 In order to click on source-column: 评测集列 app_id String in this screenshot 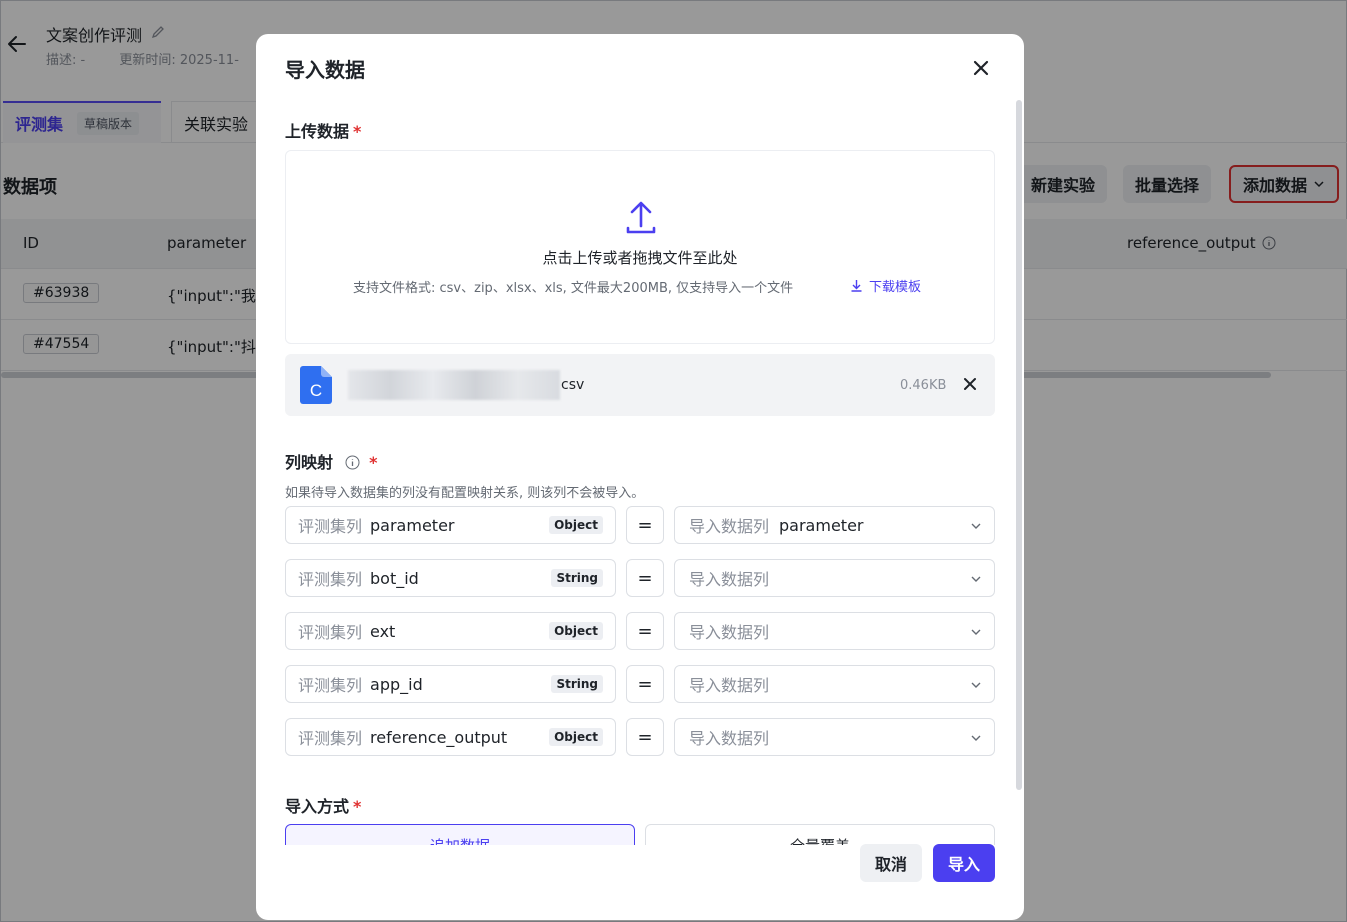, I will do `click(450, 684)`.